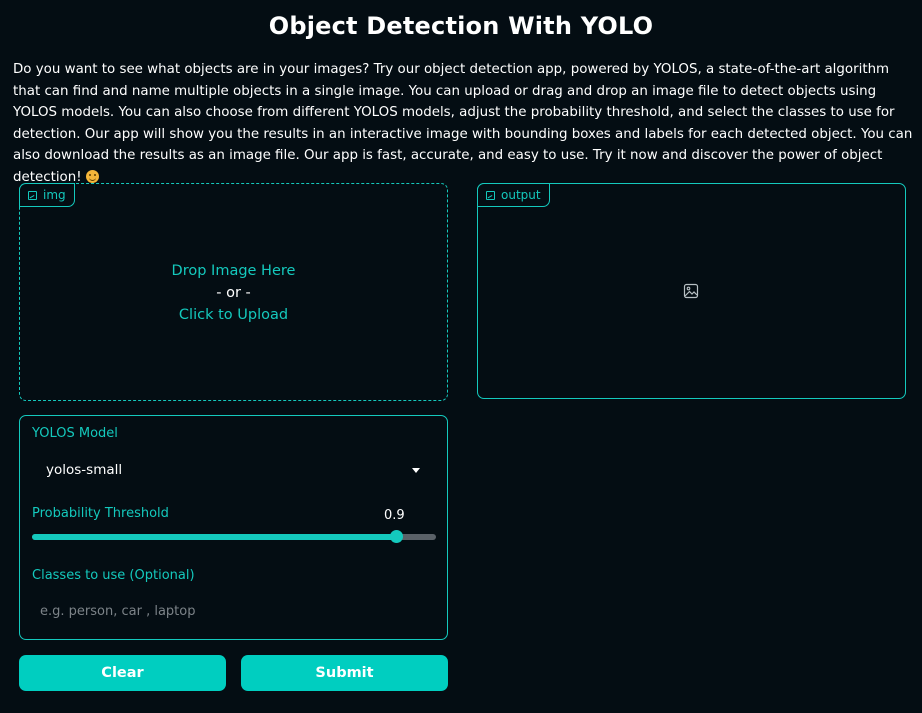  I want to click on drop-image-text: Drop Image Here, so click(233, 271).